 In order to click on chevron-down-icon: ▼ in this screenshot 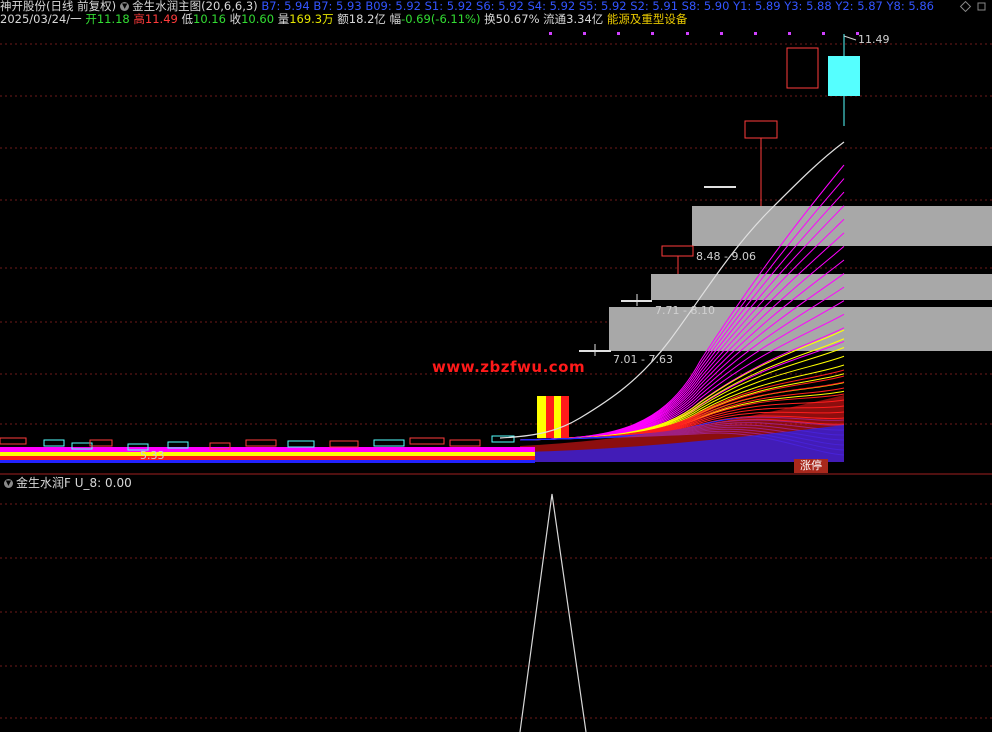, I will do `click(8, 483)`.